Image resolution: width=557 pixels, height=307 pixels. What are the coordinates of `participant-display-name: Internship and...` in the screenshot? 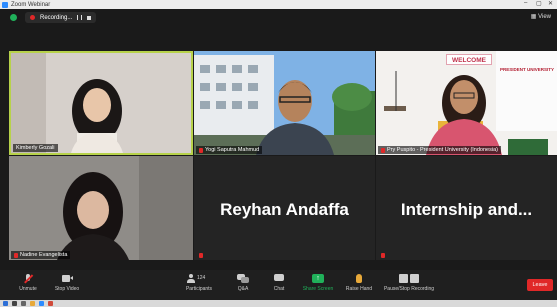 It's located at (466, 209).